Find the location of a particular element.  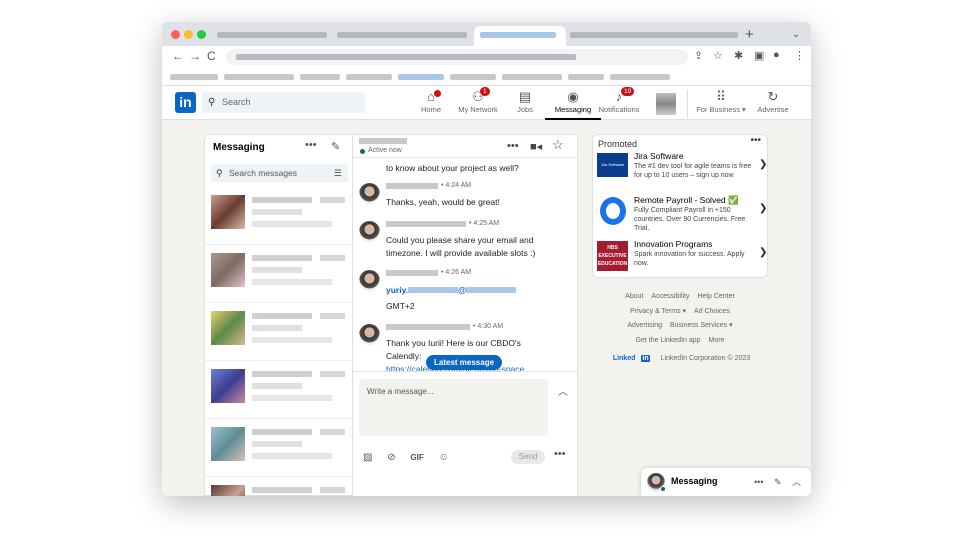

reload-icon: C is located at coordinates (211, 56).